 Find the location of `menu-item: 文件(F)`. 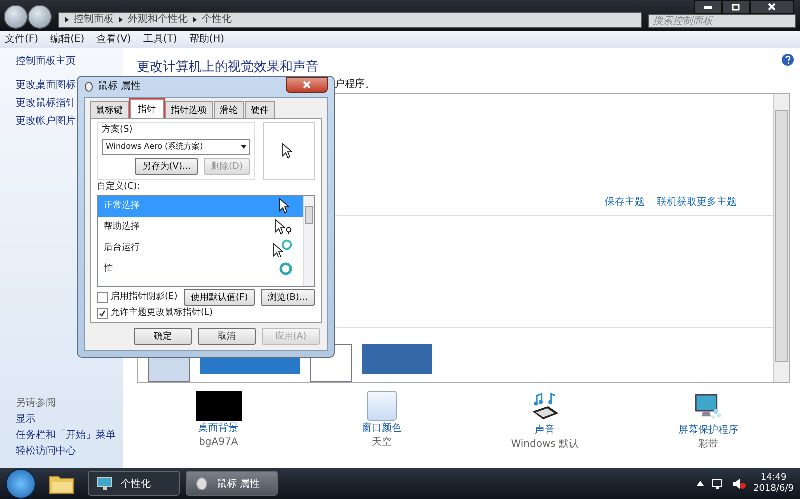

menu-item: 文件(F) is located at coordinates (22, 40).